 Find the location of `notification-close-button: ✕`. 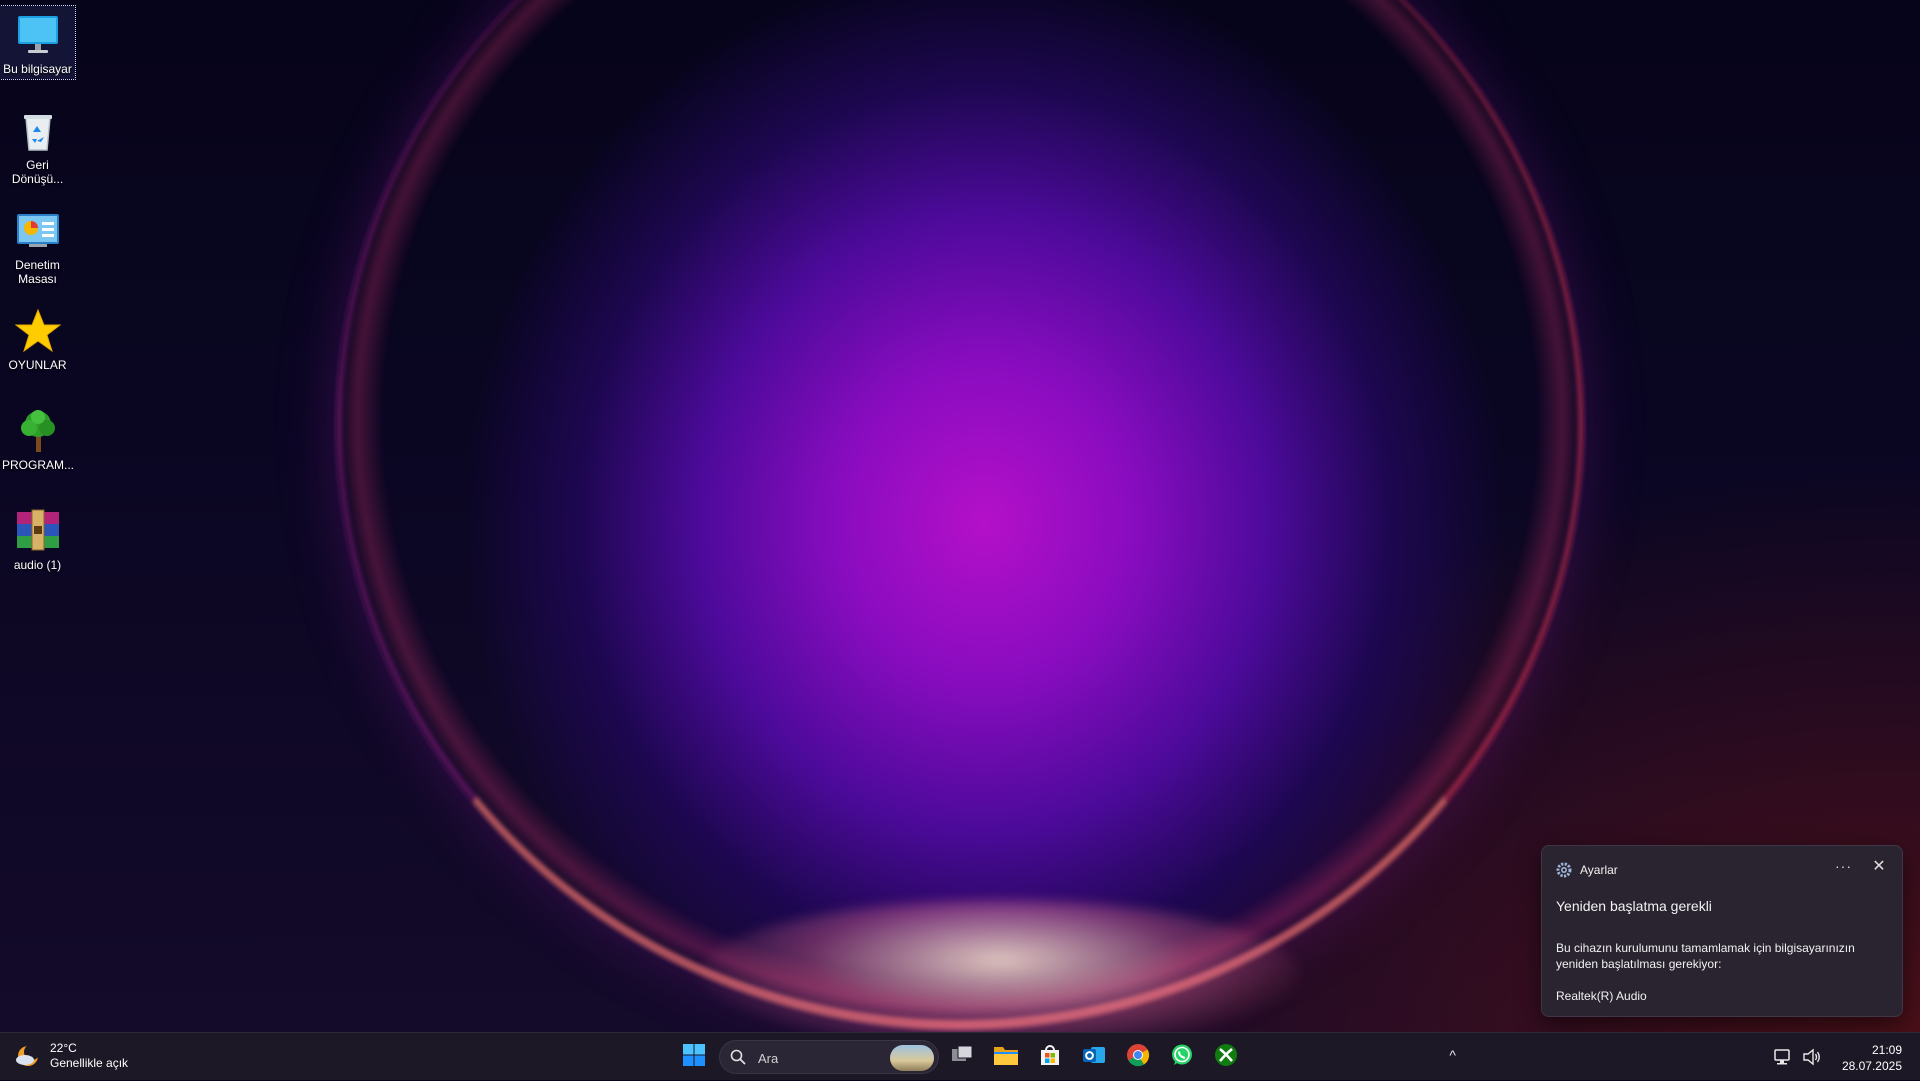

notification-close-button: ✕ is located at coordinates (1879, 867).